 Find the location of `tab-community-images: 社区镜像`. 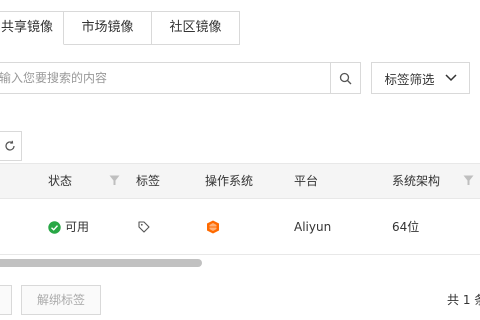

tab-community-images: 社区镜像 is located at coordinates (196, 28).